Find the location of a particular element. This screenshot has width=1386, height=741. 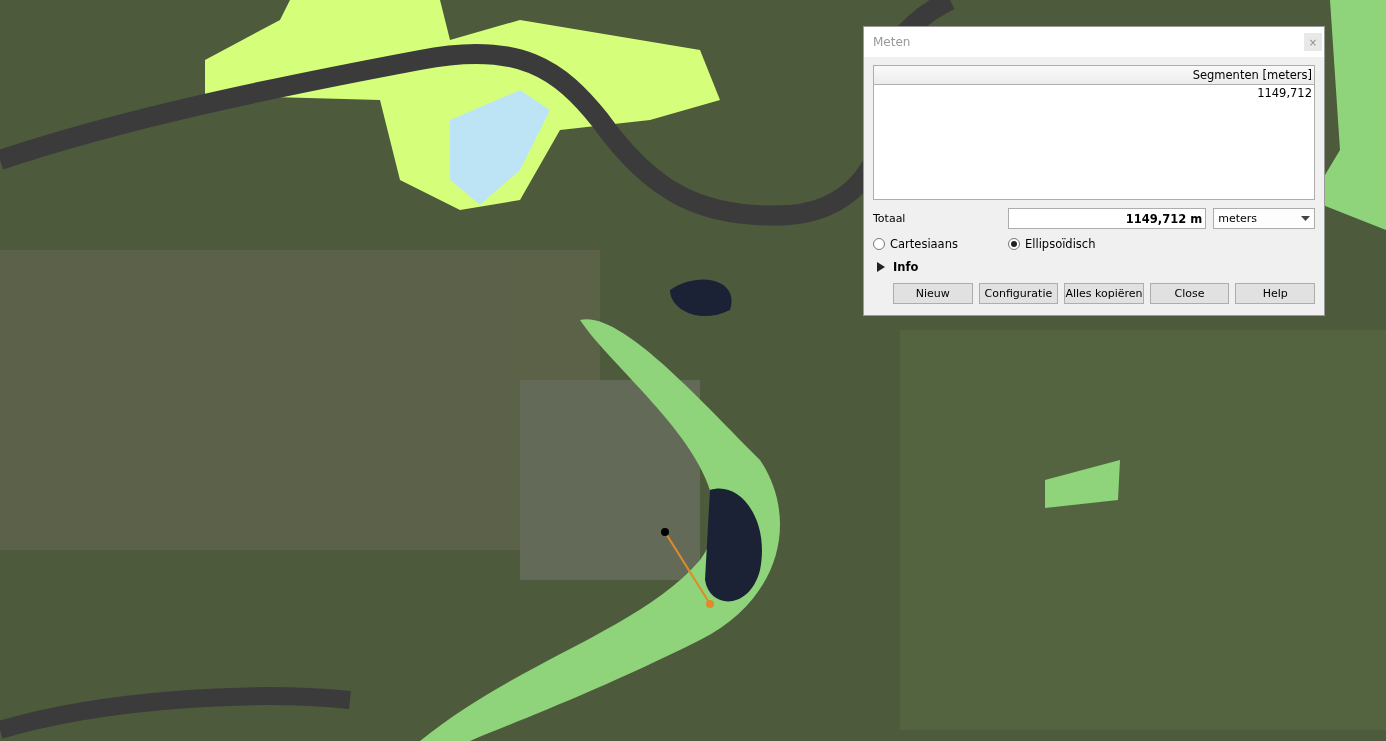

caret-icon is located at coordinates (1305, 218).